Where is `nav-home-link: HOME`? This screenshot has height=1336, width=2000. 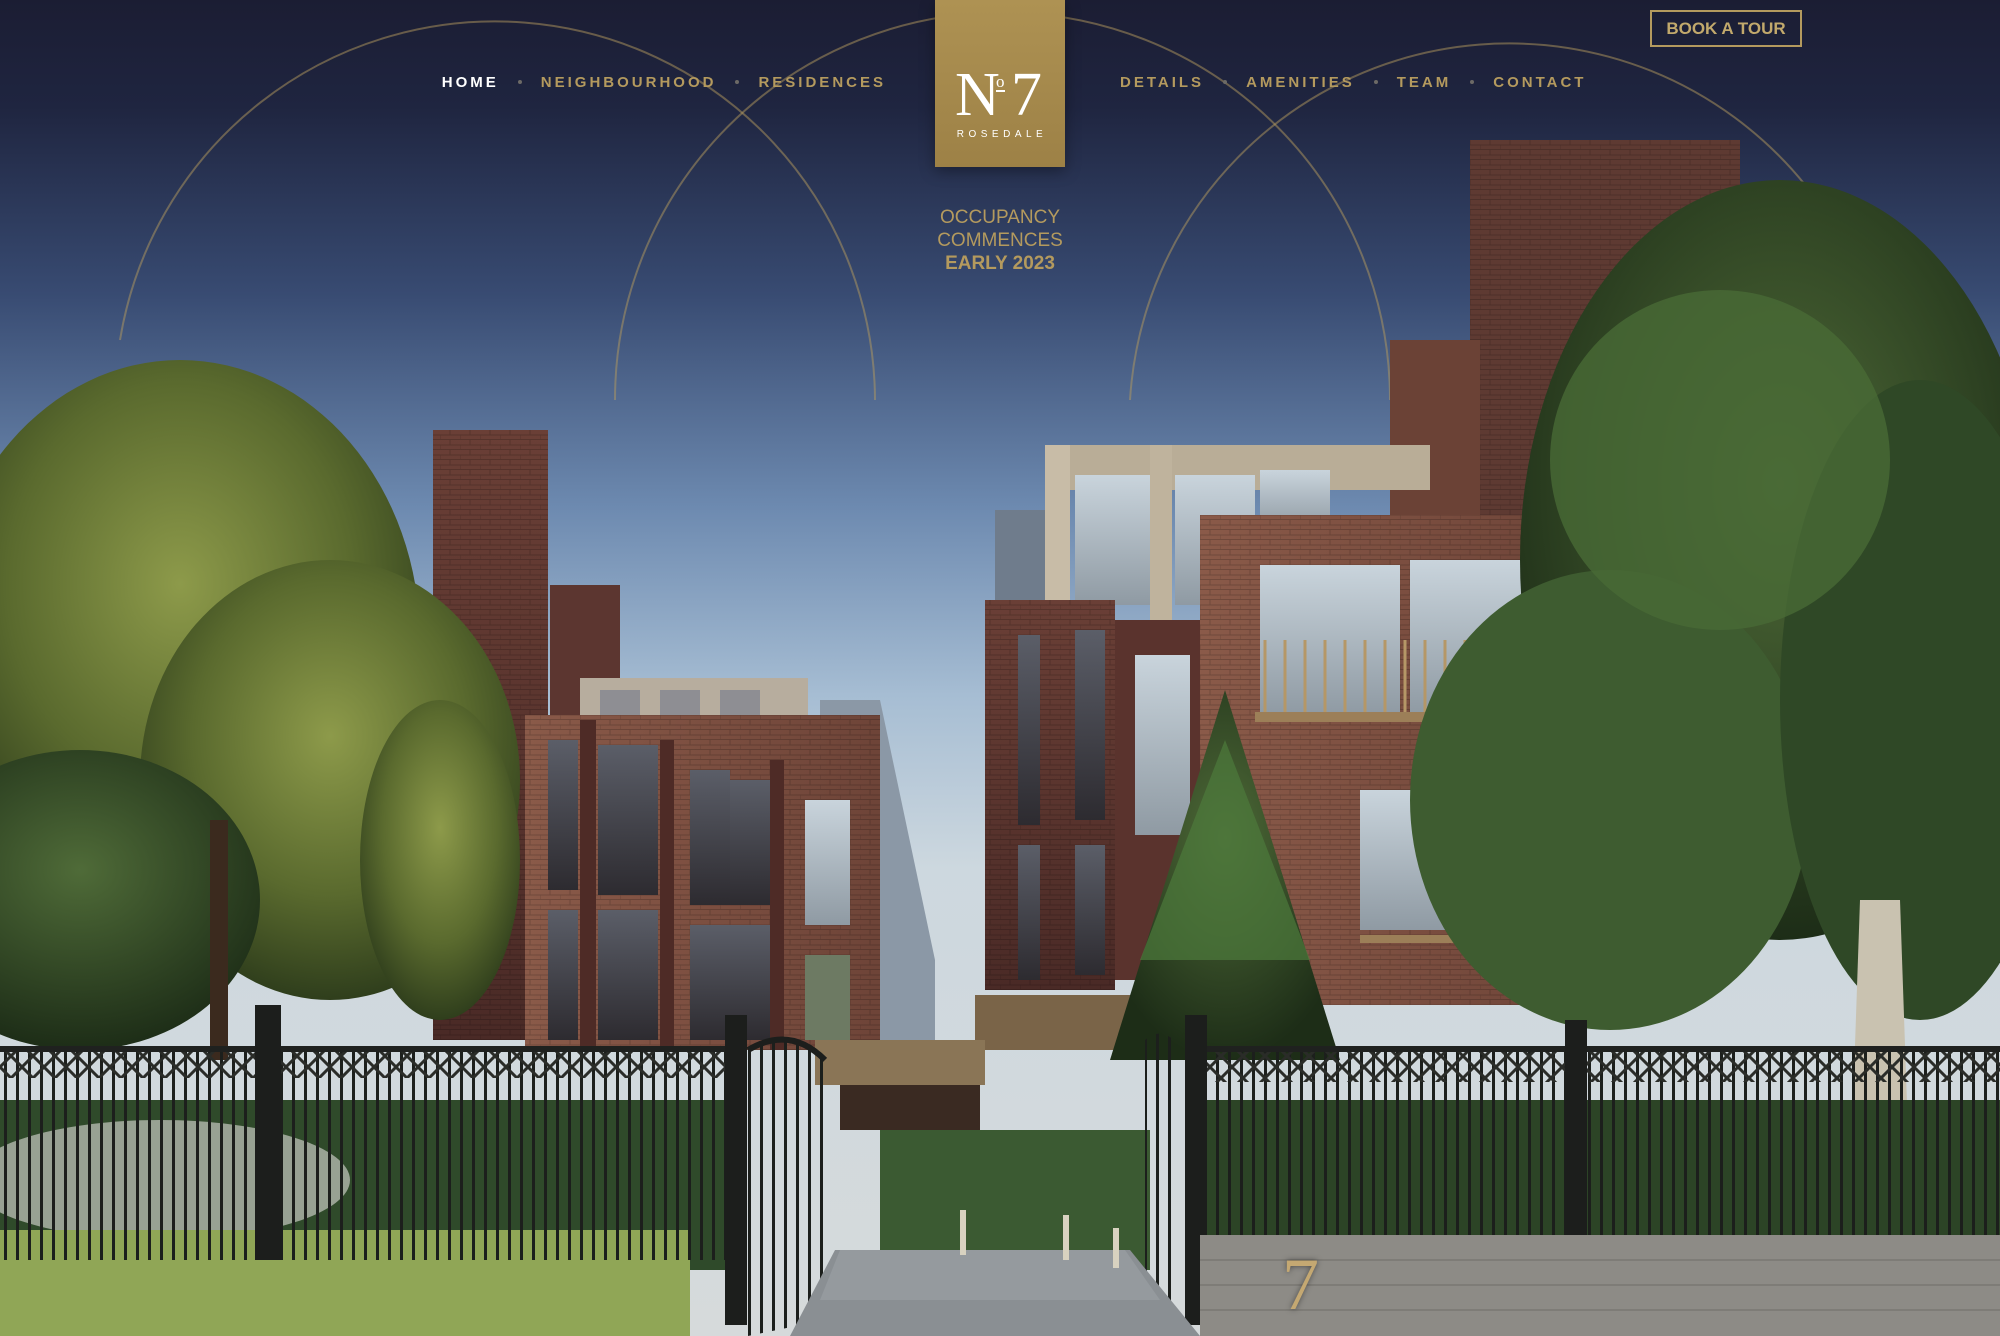
nav-home-link: HOME is located at coordinates (470, 82).